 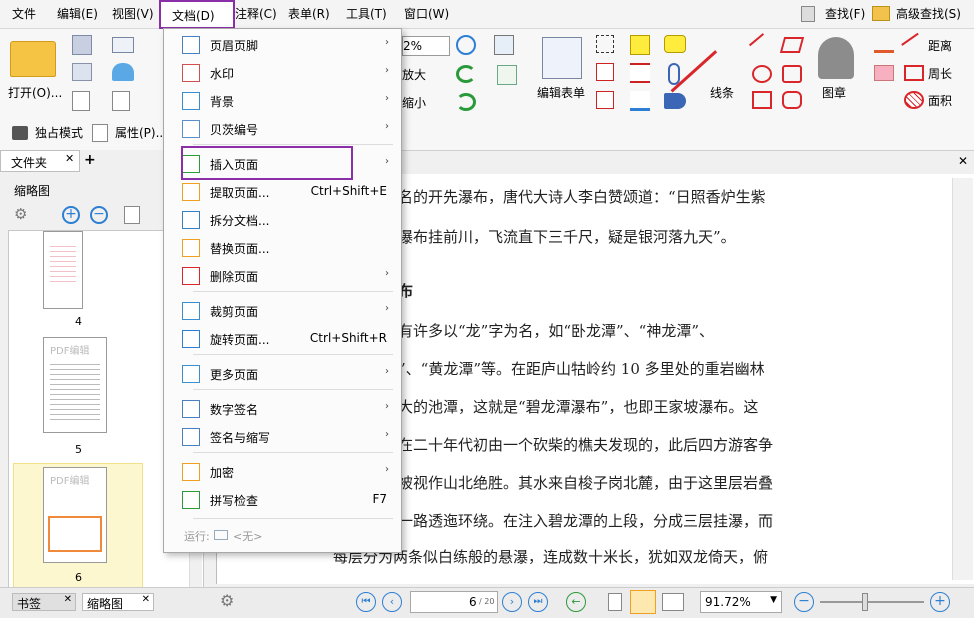 I want to click on zoom-in-button: +, so click(x=940, y=602).